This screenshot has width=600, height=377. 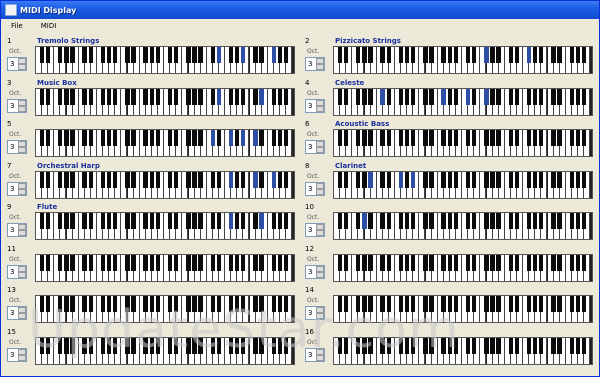 What do you see at coordinates (300, 10) in the screenshot?
I see `title-bar: MIDI Display` at bounding box center [300, 10].